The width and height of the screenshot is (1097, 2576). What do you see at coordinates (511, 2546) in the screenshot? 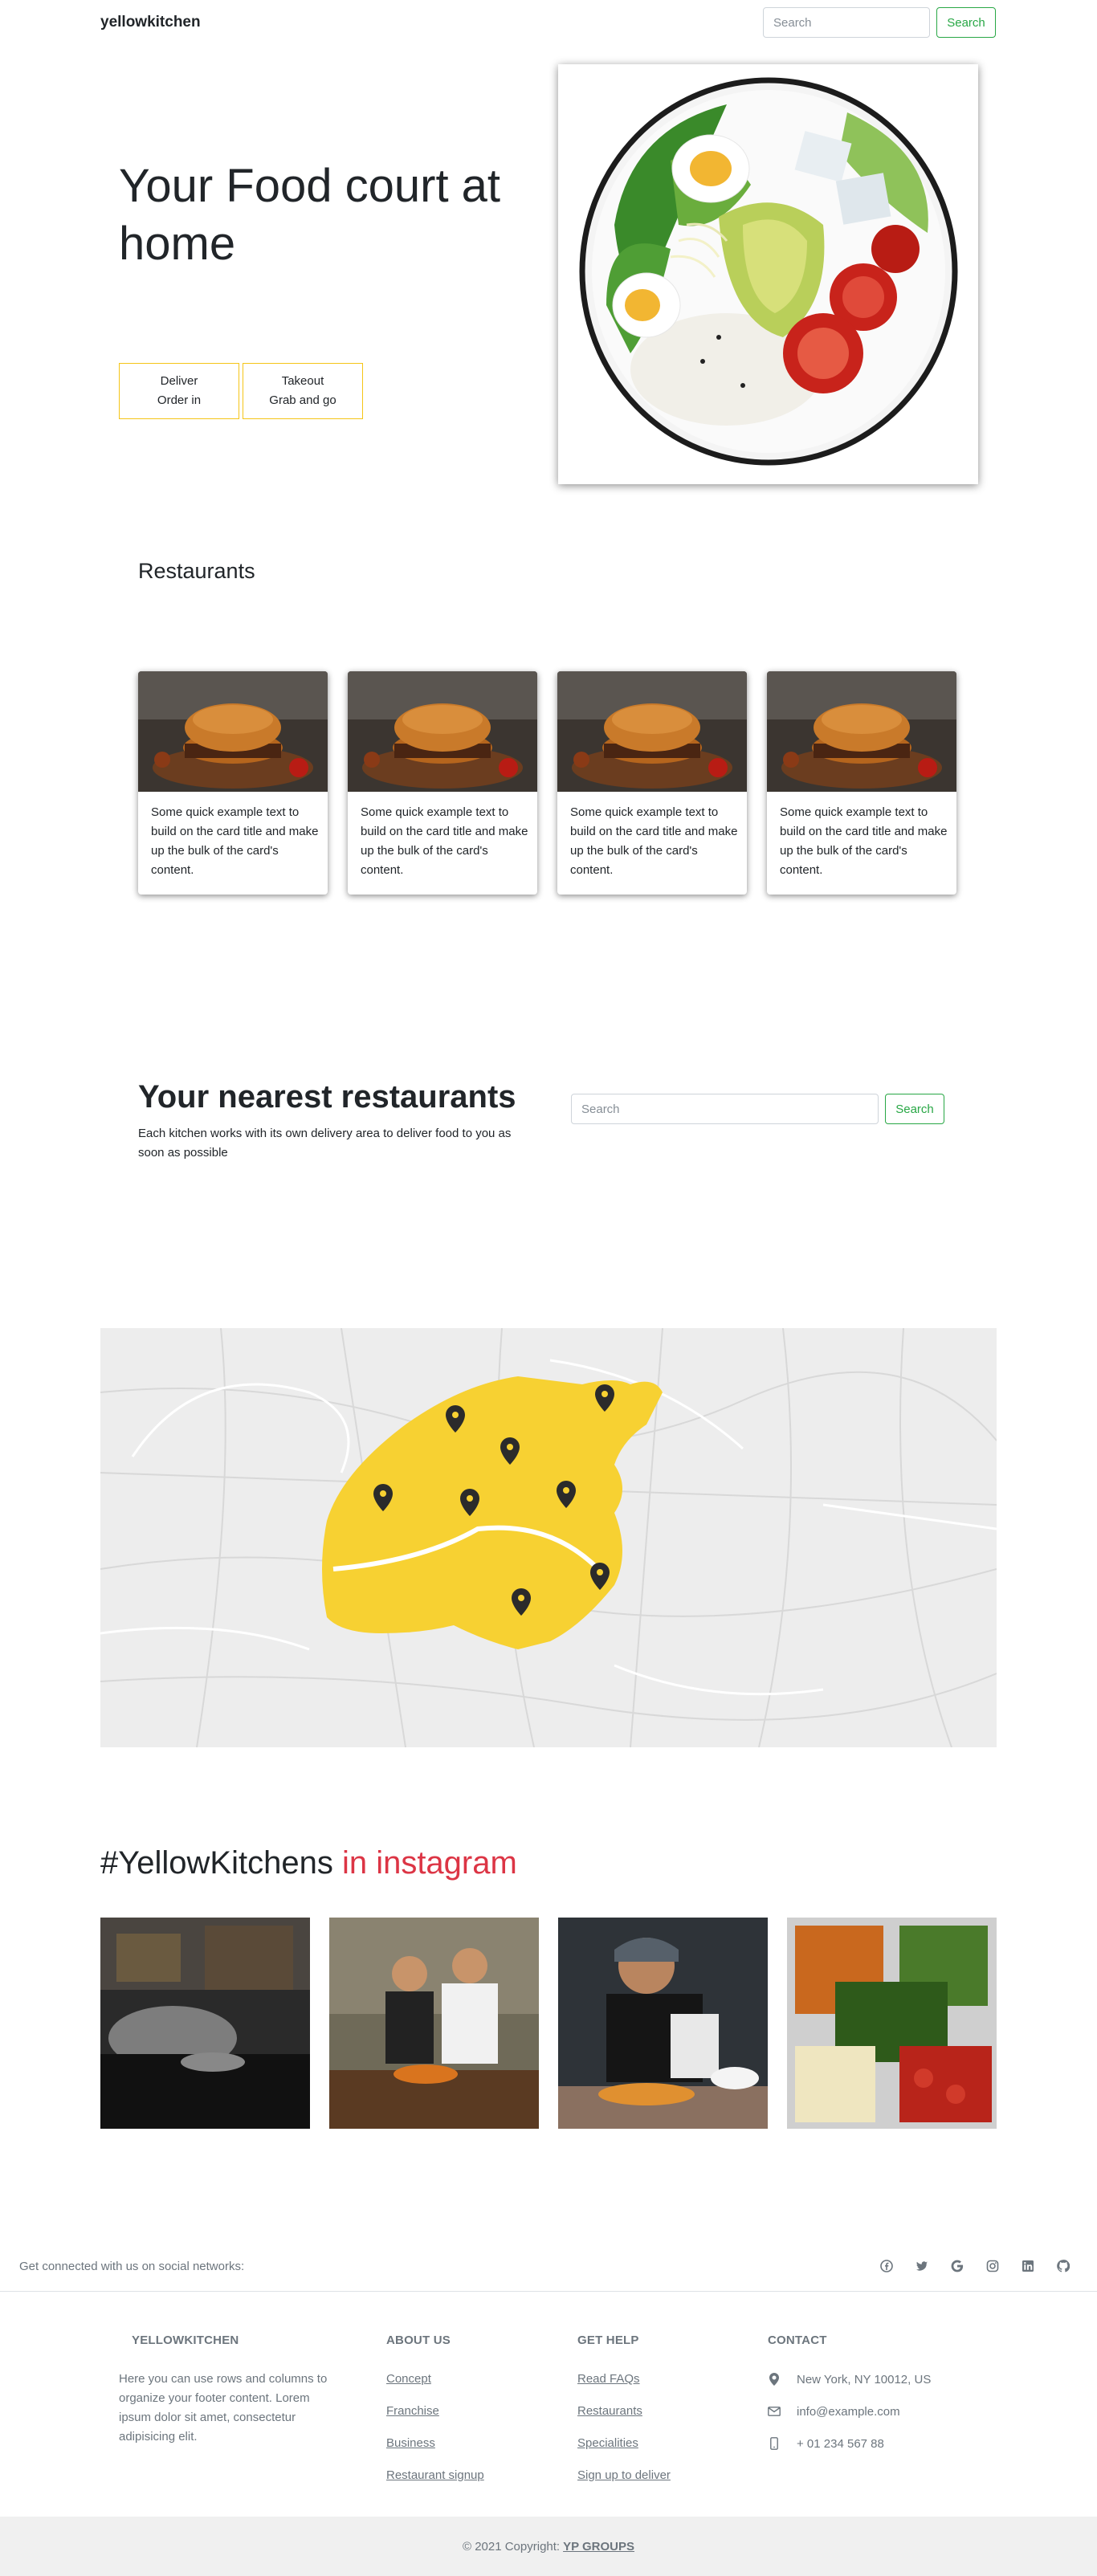
I see `copyright-text: © 2021 Copyright:` at bounding box center [511, 2546].